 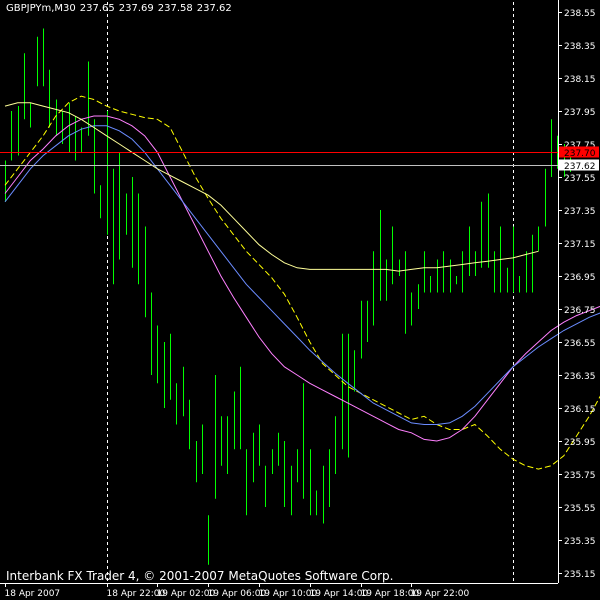 I want to click on y-tick-label: 235.55, so click(x=580, y=509).